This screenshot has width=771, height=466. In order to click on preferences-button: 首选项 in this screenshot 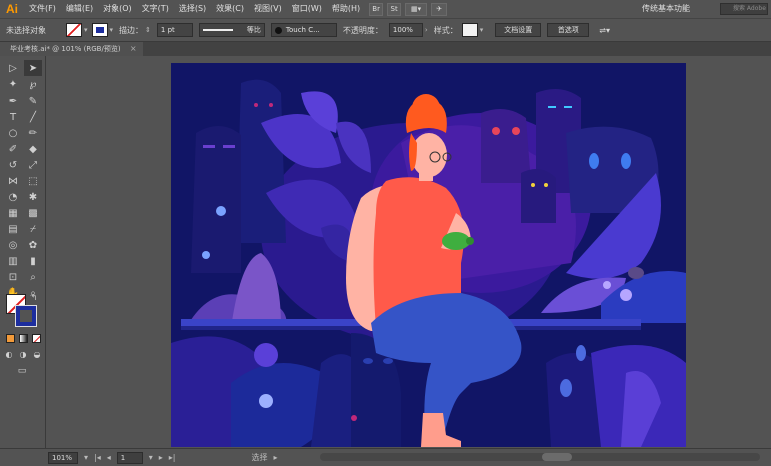, I will do `click(568, 30)`.